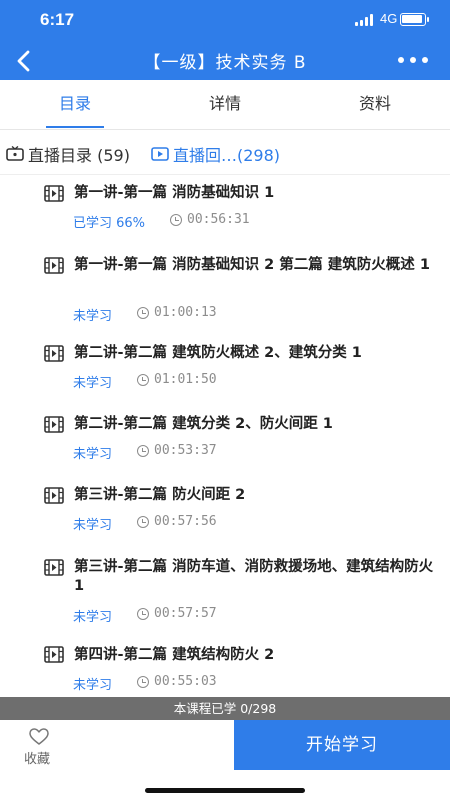  What do you see at coordinates (174, 193) in the screenshot?
I see `lesson-title: 第一讲-第一篇 消防基础知识 1` at bounding box center [174, 193].